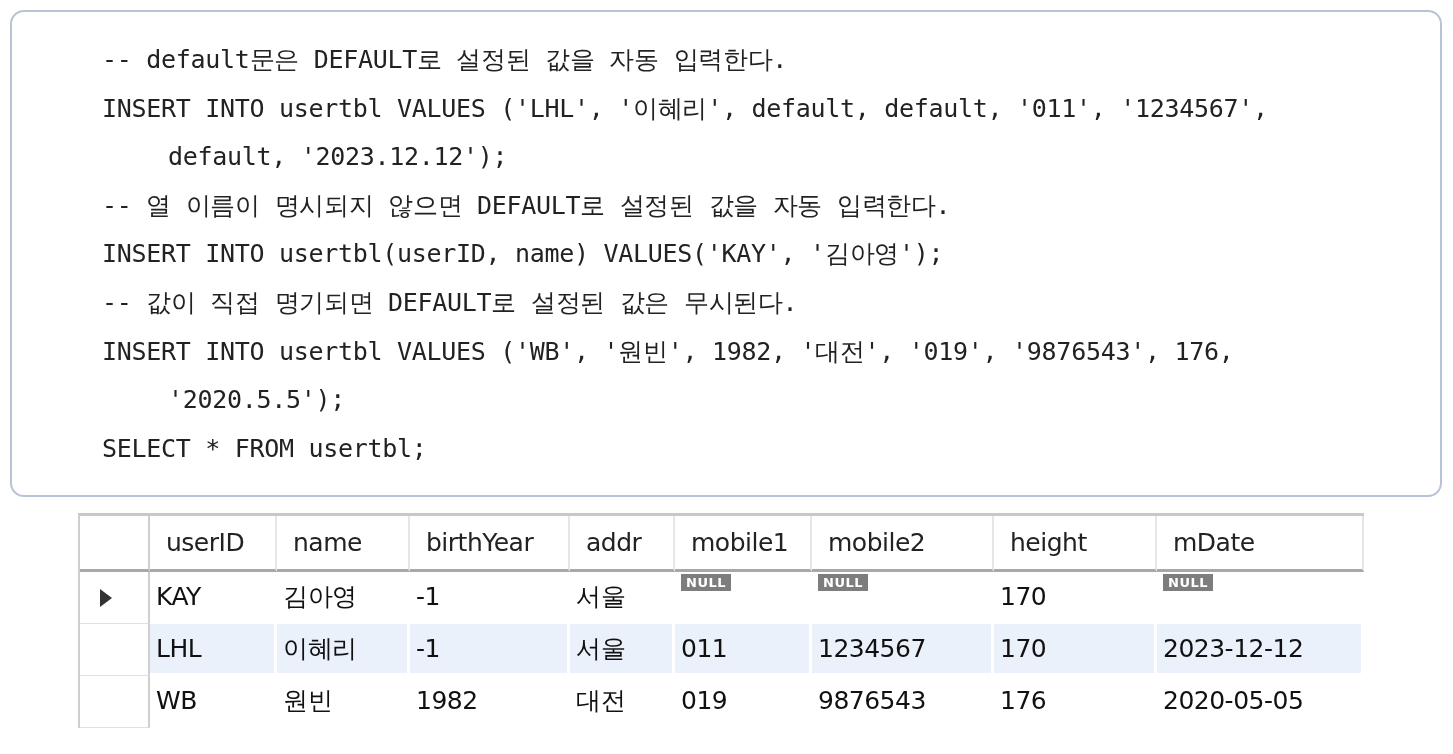  I want to click on code-line: INSERT INTO usertbl VALUES ('WB', '원빈', 1982, '대전', '019', '9876543', 176,, so click(668, 351).